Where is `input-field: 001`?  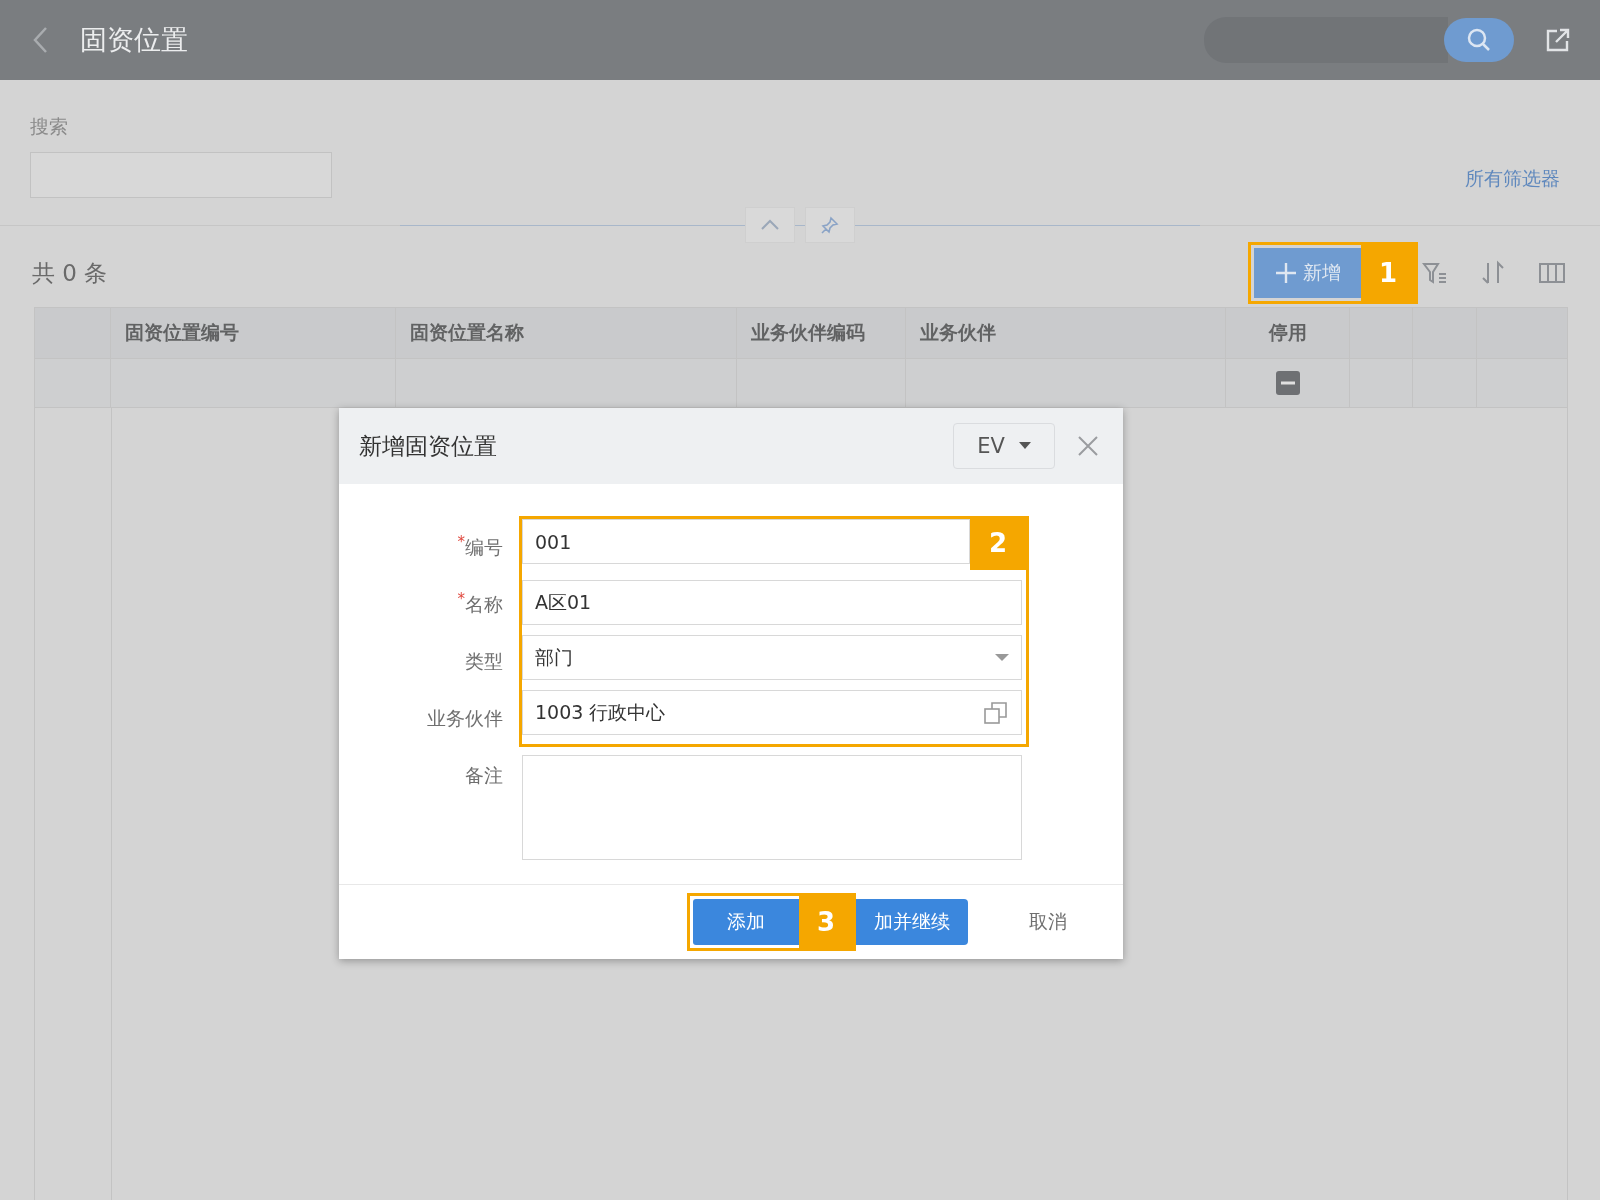
input-field: 001 is located at coordinates (746, 541).